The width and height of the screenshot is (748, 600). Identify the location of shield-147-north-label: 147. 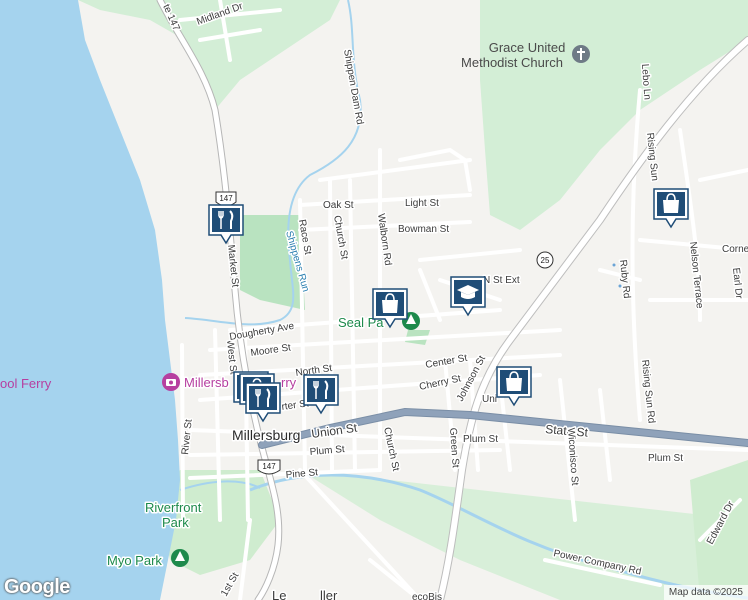
(226, 198).